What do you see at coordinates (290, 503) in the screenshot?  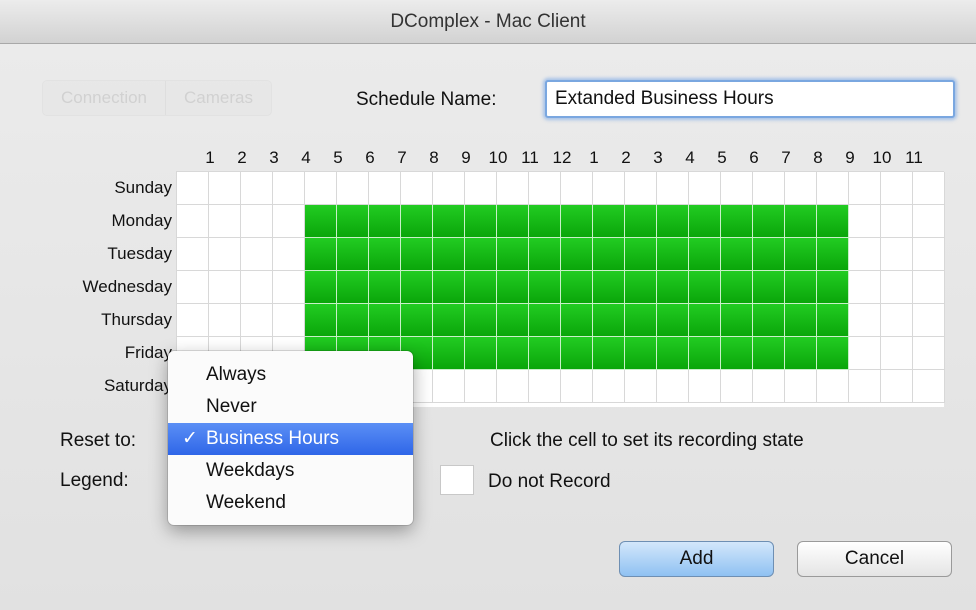 I see `menu-item-weekend: Weekend` at bounding box center [290, 503].